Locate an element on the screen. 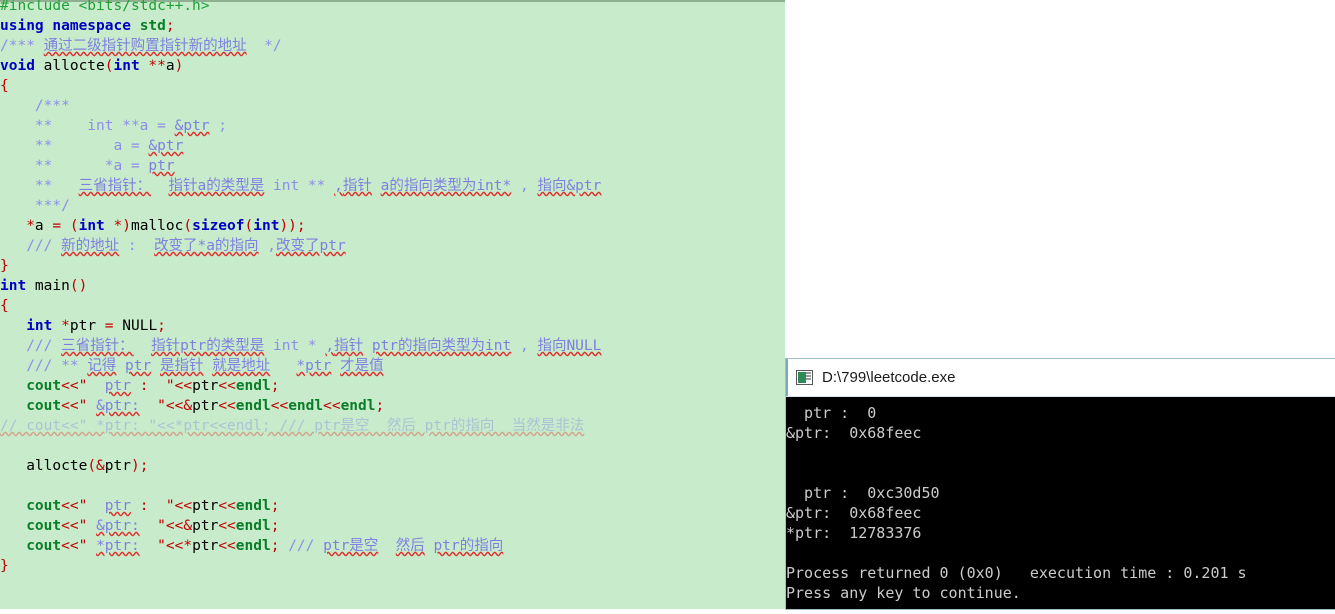 Image resolution: width=1335 pixels, height=614 pixels. code-line: /// ** 记得 ptr 是指针 就是地址 *ptr 才是值 is located at coordinates (300, 366).